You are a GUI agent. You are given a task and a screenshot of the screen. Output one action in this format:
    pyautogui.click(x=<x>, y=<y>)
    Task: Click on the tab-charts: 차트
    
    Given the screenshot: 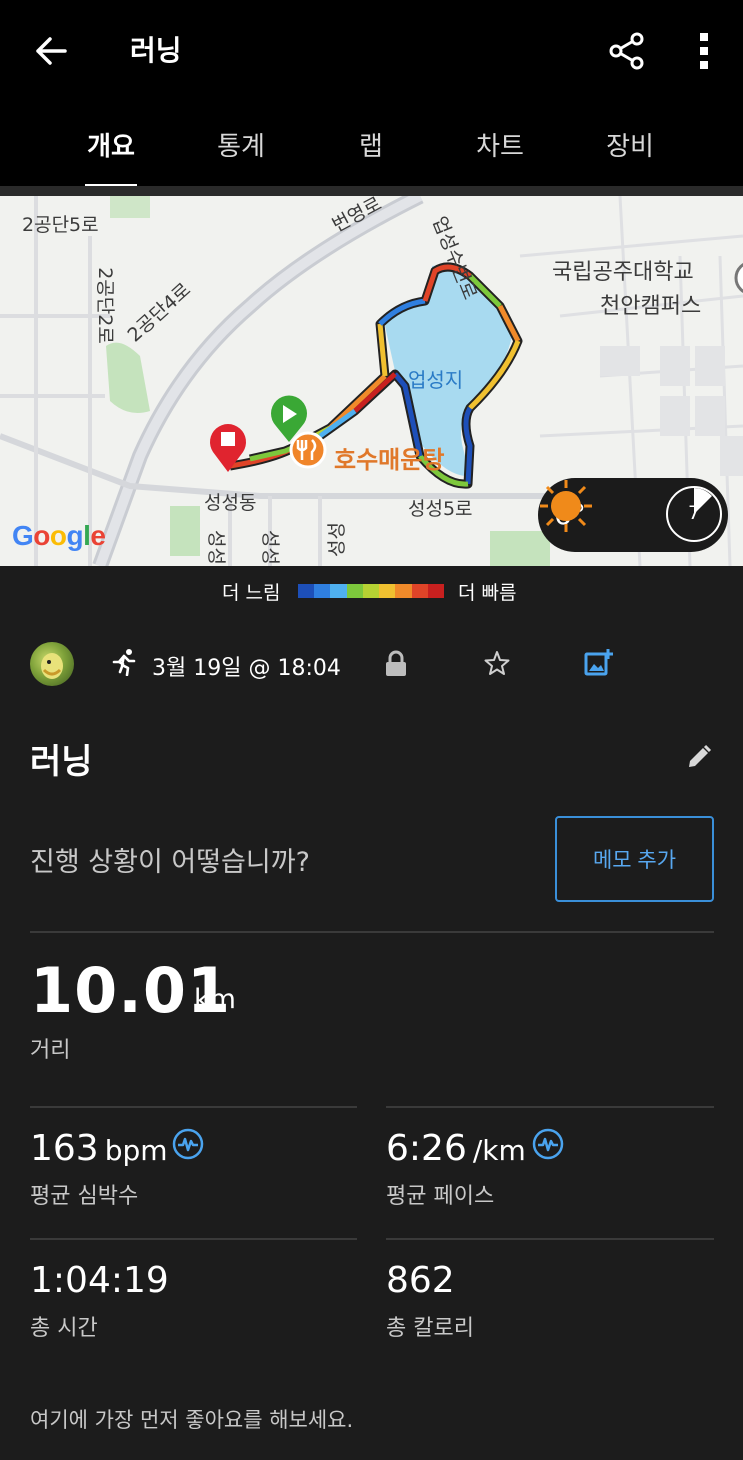 What is the action you would take?
    pyautogui.click(x=500, y=144)
    